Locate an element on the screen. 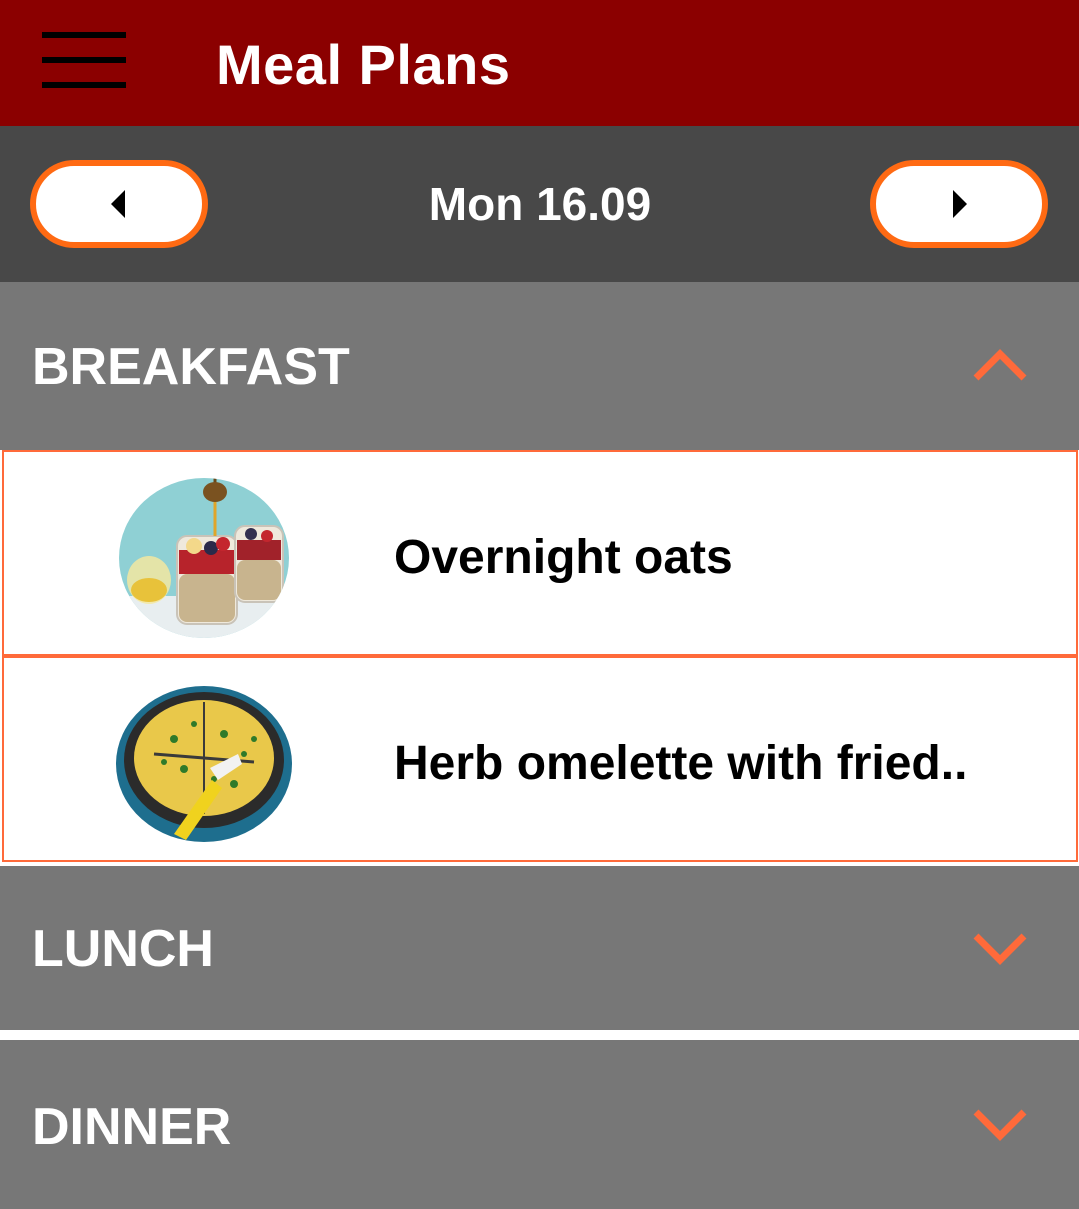  chevron-up-icon is located at coordinates (1000, 365).